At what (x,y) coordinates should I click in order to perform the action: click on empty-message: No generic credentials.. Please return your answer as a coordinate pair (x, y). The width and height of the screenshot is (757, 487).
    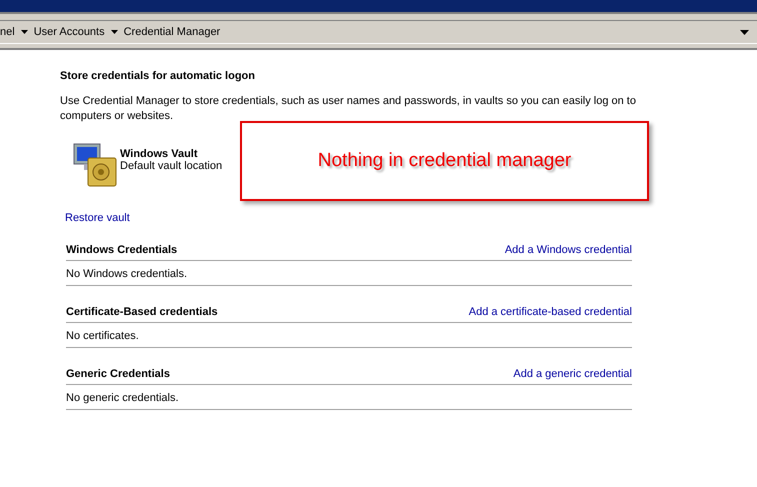
    Looking at the image, I should click on (122, 398).